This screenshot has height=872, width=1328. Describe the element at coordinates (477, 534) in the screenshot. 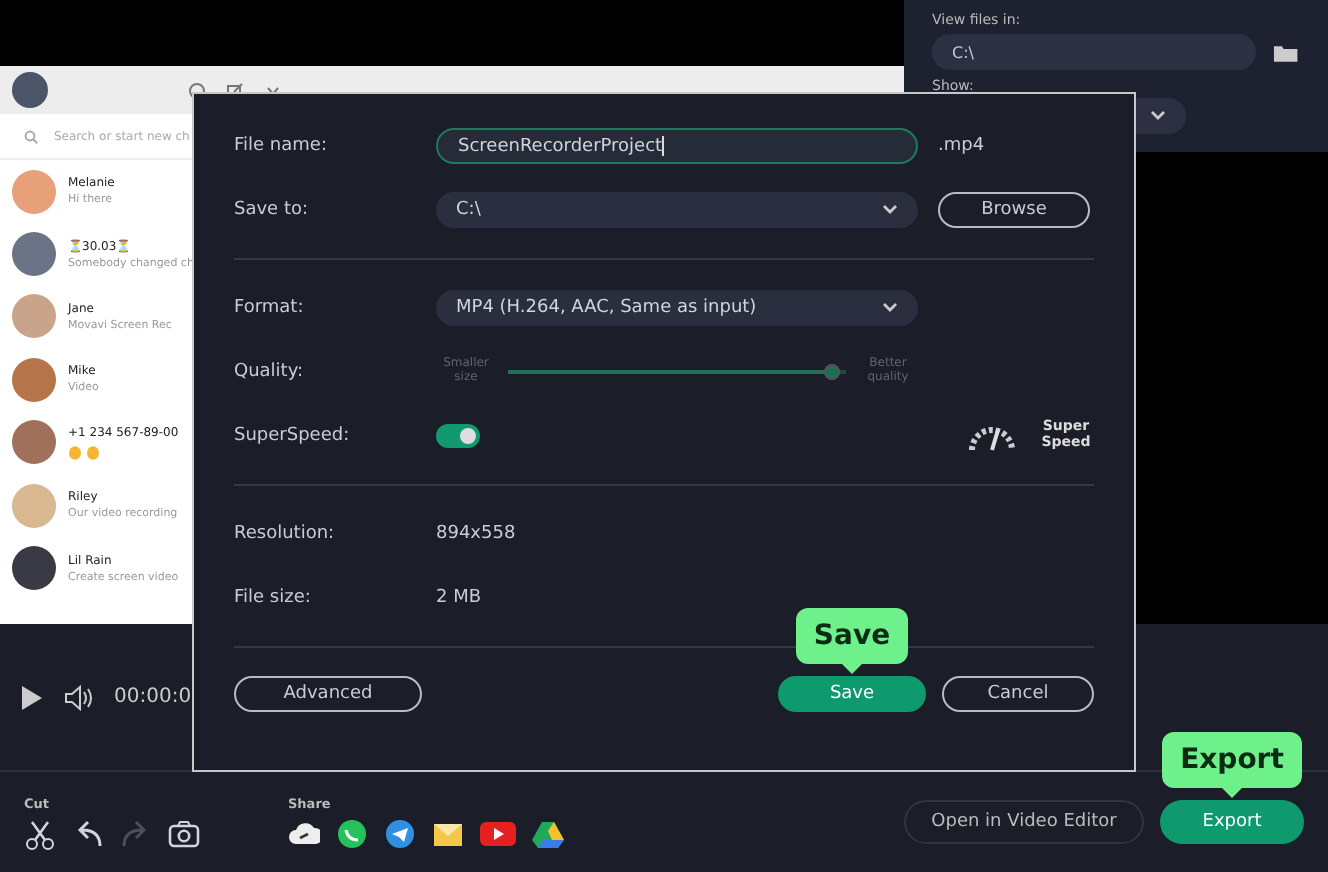

I see `resolution-value: 894x558` at that location.